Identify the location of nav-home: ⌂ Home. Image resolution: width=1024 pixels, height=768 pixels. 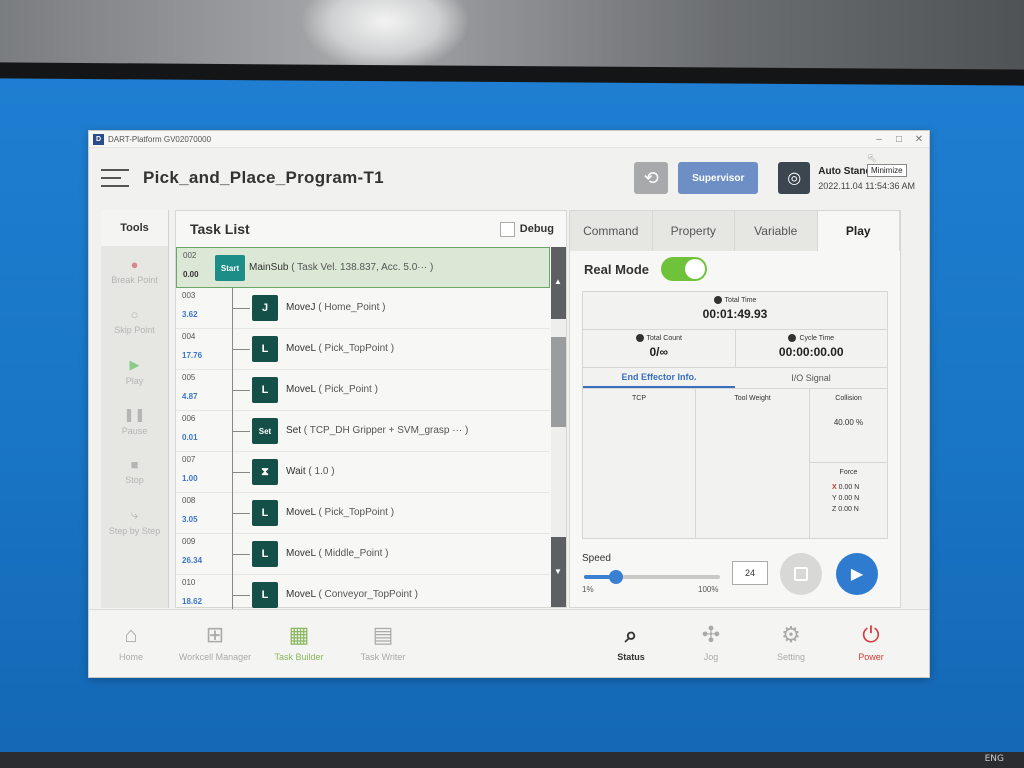
(131, 642).